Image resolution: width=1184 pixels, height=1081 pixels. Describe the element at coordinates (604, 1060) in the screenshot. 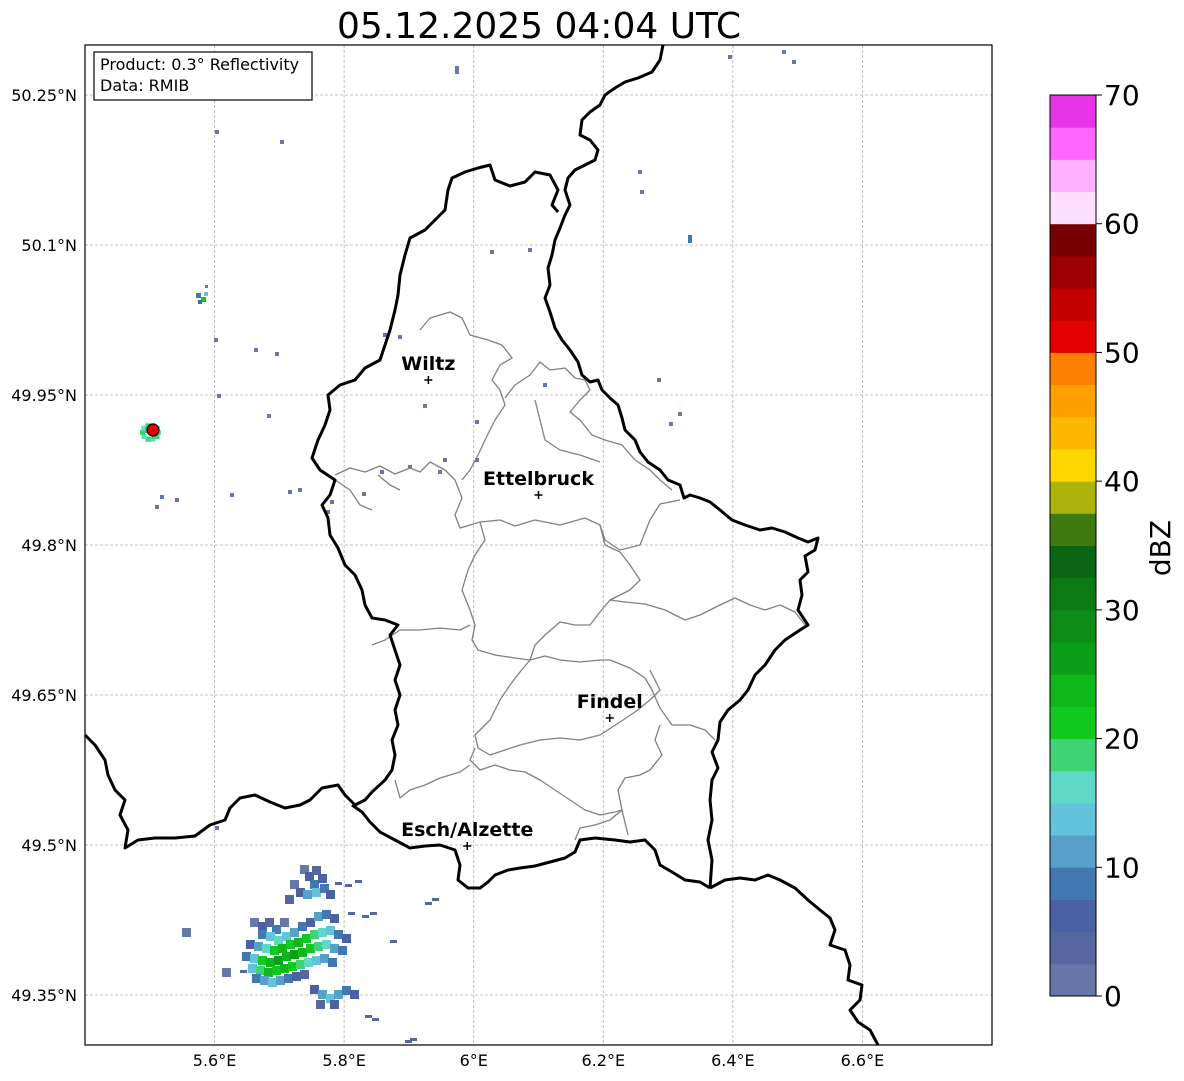

I see `lon-tick-label: 6.2°E` at that location.